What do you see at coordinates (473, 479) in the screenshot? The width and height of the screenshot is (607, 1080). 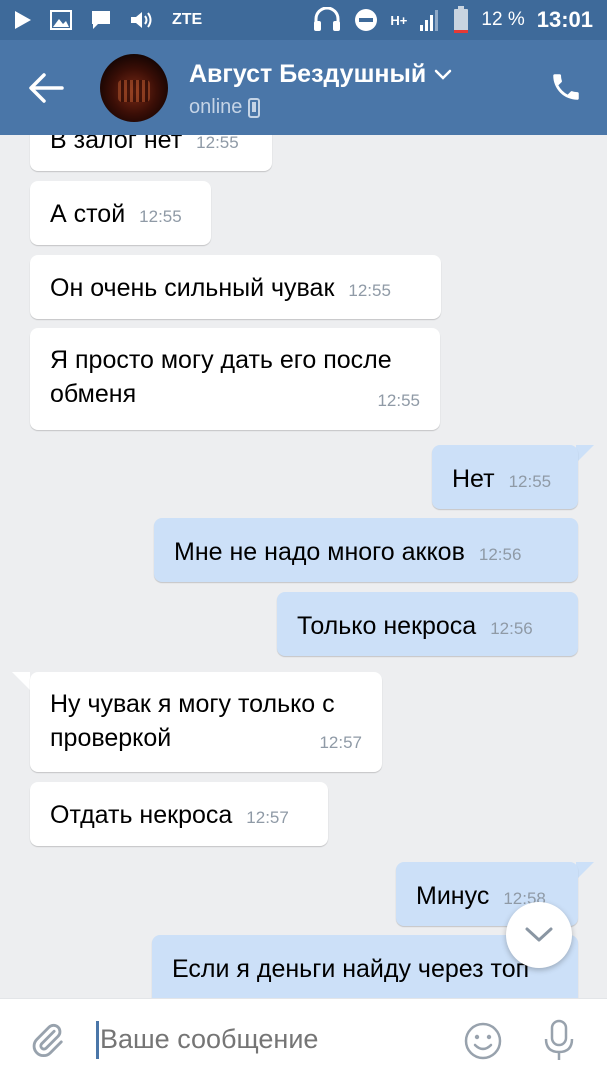 I see `message-text: Нет` at bounding box center [473, 479].